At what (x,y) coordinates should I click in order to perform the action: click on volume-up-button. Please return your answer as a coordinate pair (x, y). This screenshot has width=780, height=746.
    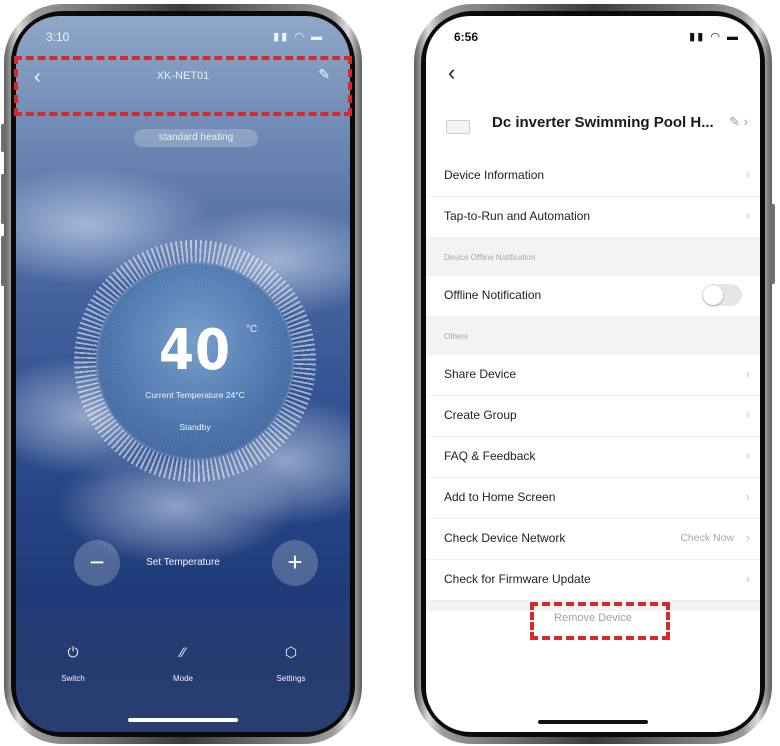
    Looking at the image, I should click on (3, 199).